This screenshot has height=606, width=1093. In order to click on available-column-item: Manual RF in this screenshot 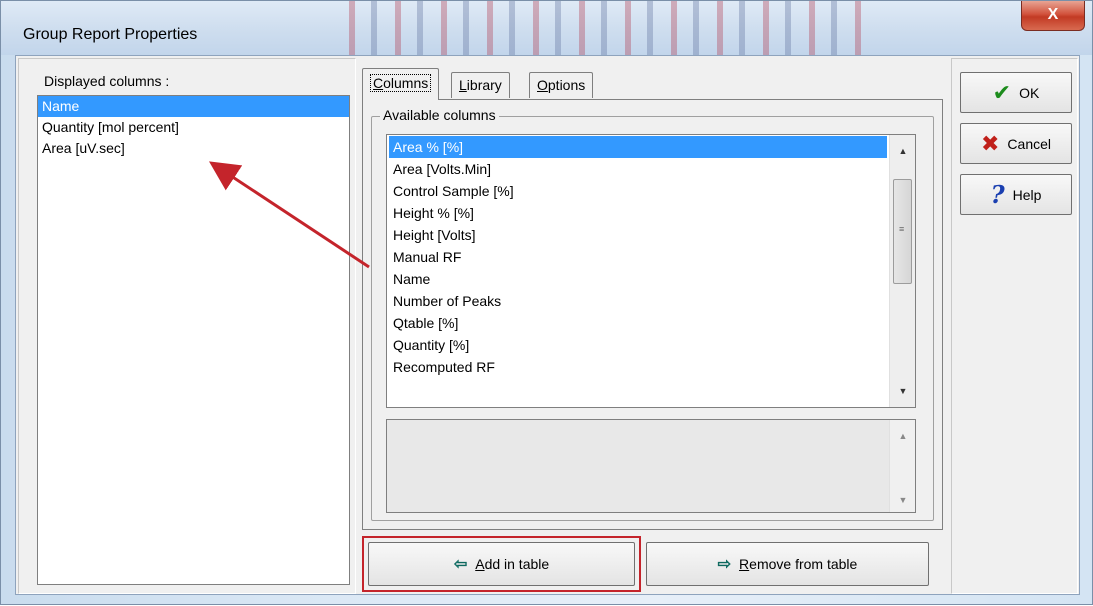, I will do `click(638, 257)`.